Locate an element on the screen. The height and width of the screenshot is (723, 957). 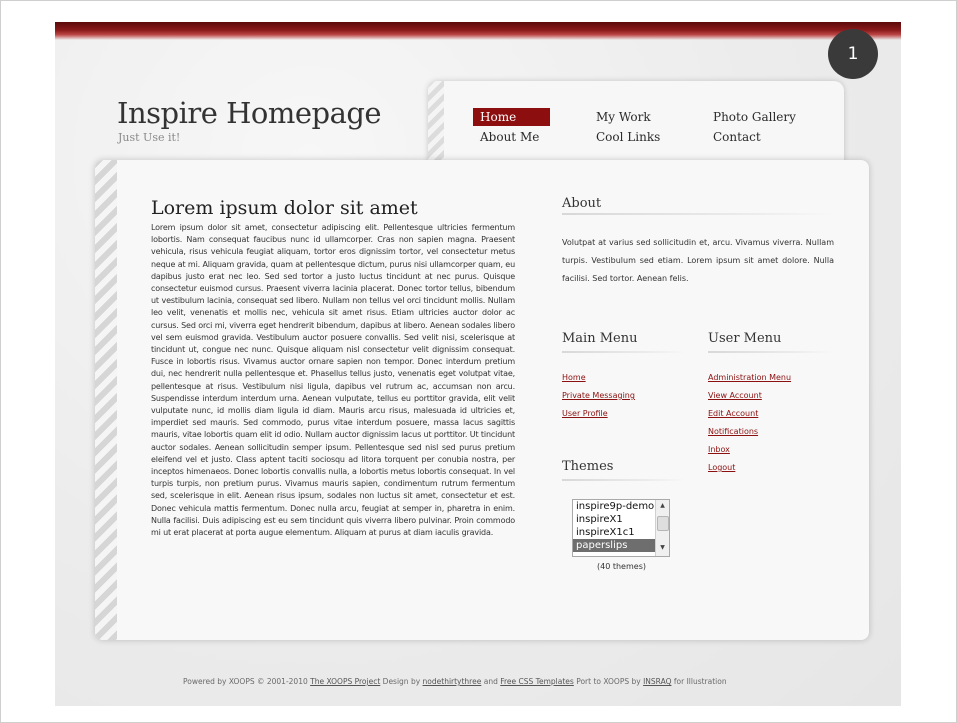
step-badge: 1 is located at coordinates (853, 54).